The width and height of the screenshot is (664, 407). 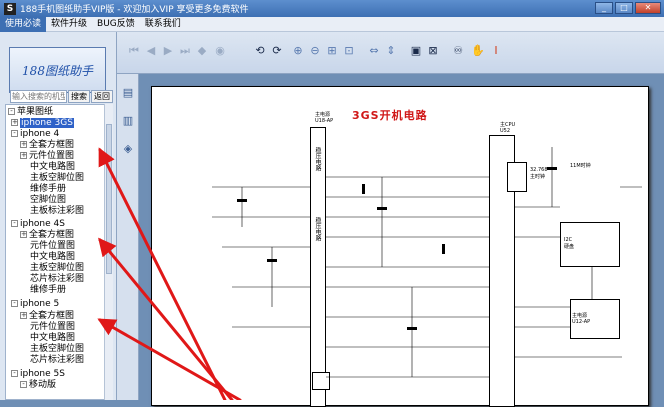 What do you see at coordinates (315, 51) in the screenshot?
I see `zoom-out-icon: ⊖` at bounding box center [315, 51].